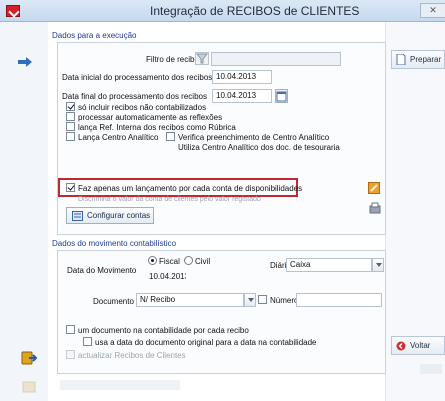 The image size is (445, 401). What do you see at coordinates (114, 243) in the screenshot?
I see `section-title-movement: Dados do movimento contabilístico` at bounding box center [114, 243].